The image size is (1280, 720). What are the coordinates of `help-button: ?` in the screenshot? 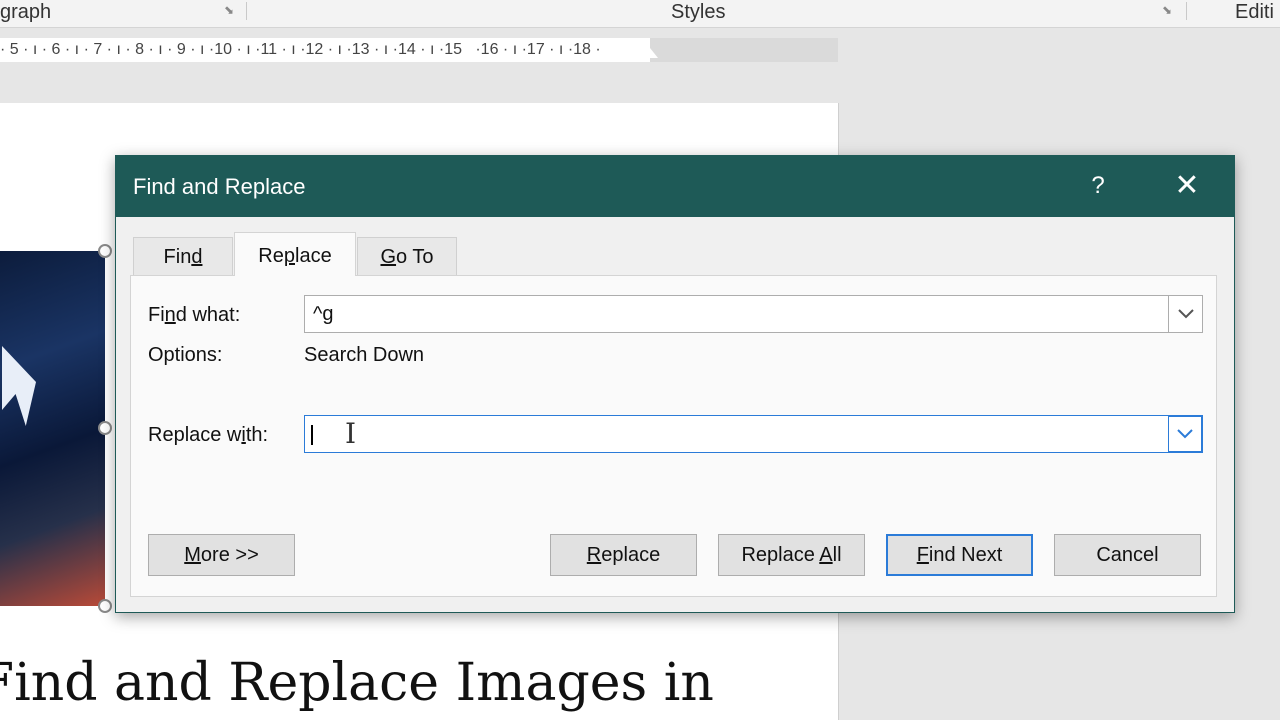 It's located at (1098, 186).